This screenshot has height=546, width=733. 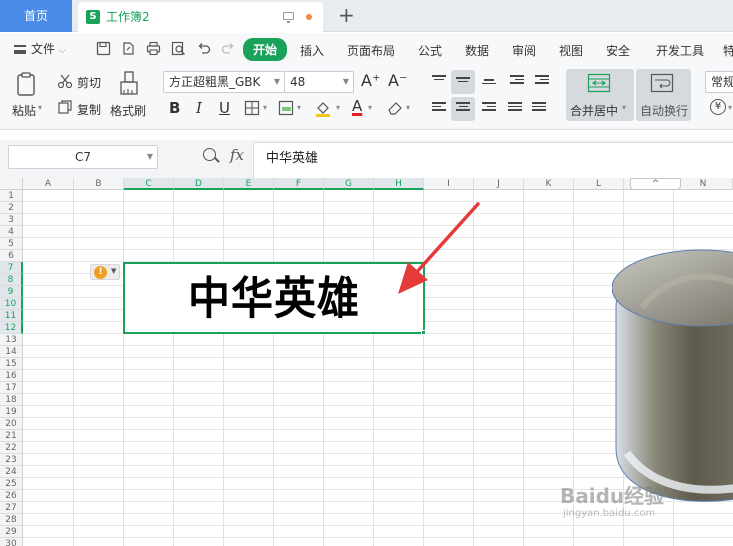 I want to click on row-header-4: 4, so click(x=11, y=232).